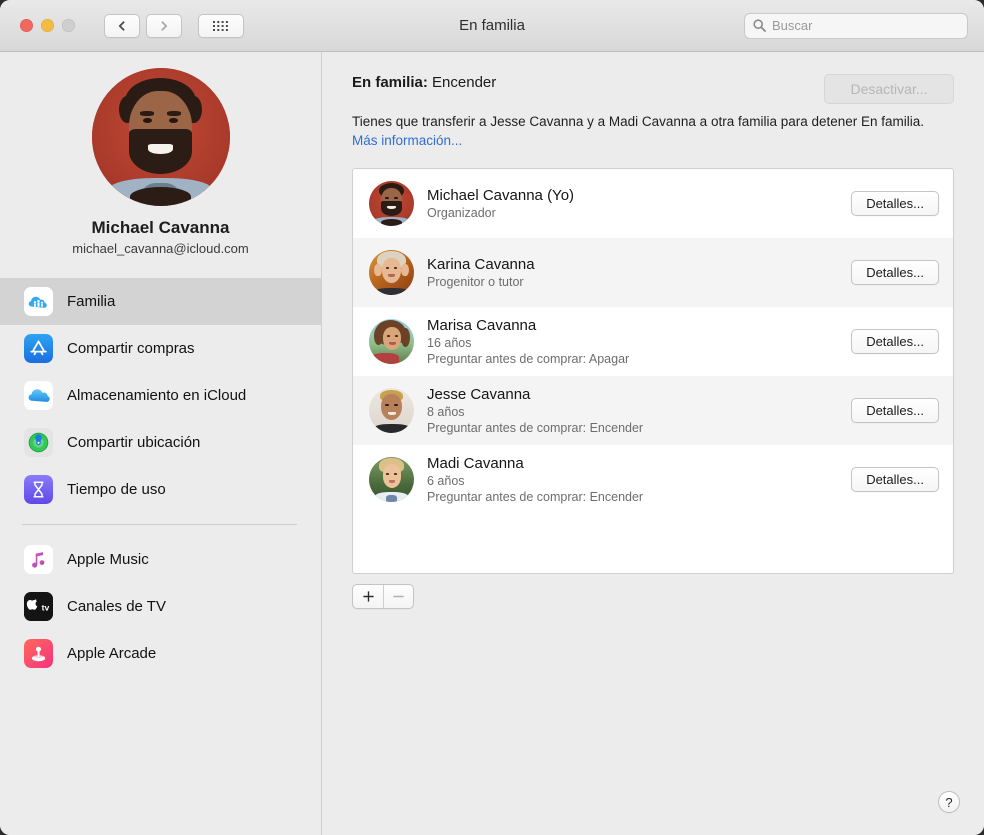 This screenshot has width=984, height=835. I want to click on back-button, so click(122, 25).